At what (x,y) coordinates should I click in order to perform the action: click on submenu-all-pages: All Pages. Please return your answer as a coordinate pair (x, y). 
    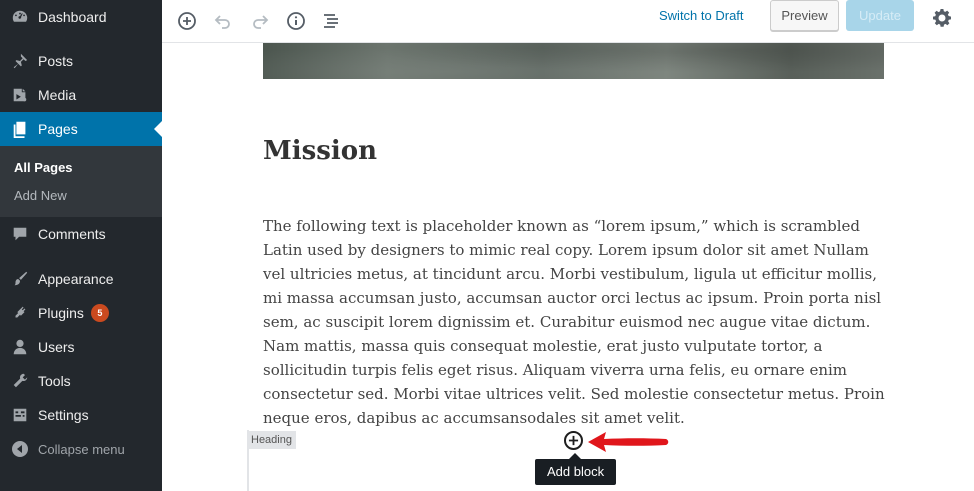
    Looking at the image, I should click on (43, 167).